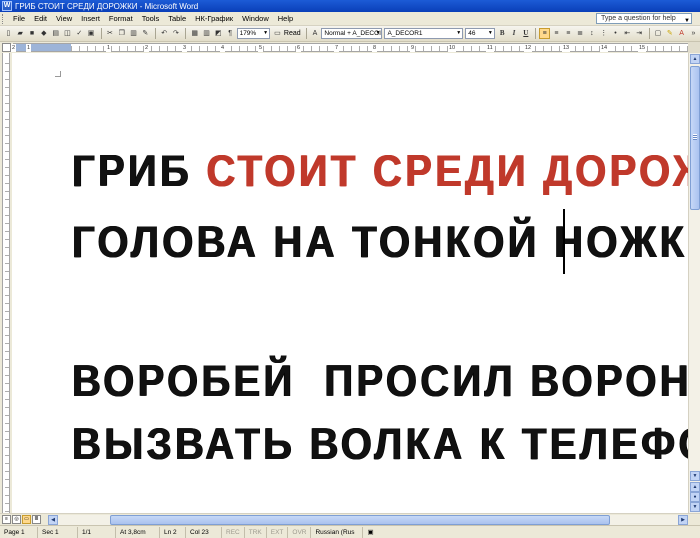 Image resolution: width=700 pixels, height=538 pixels. What do you see at coordinates (545, 33) in the screenshot?
I see `align-left-icon: ≡` at bounding box center [545, 33].